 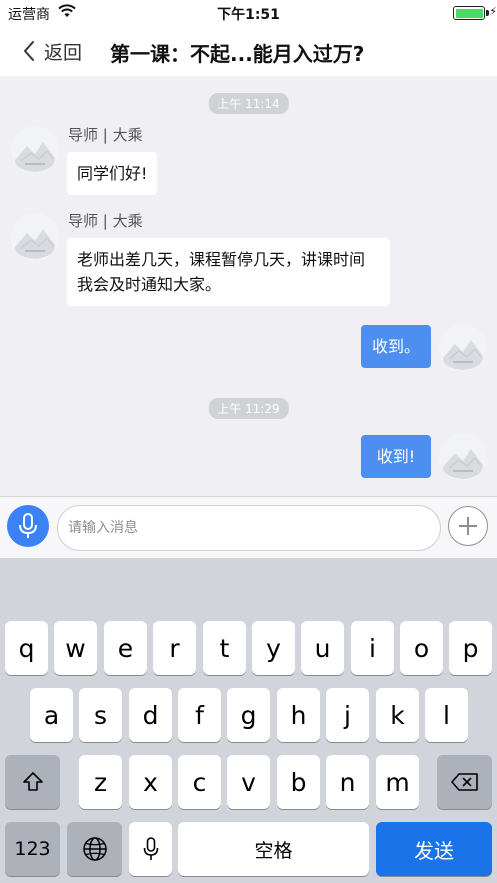 I want to click on key-d: d, so click(x=150, y=715).